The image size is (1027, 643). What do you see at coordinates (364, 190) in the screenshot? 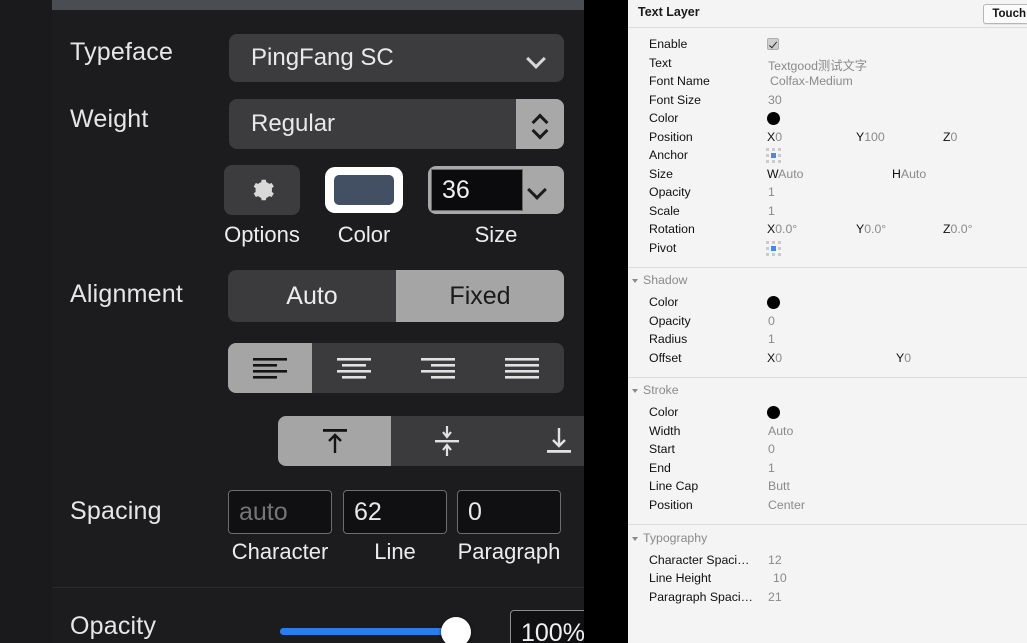
I see `color-swatch-button` at bounding box center [364, 190].